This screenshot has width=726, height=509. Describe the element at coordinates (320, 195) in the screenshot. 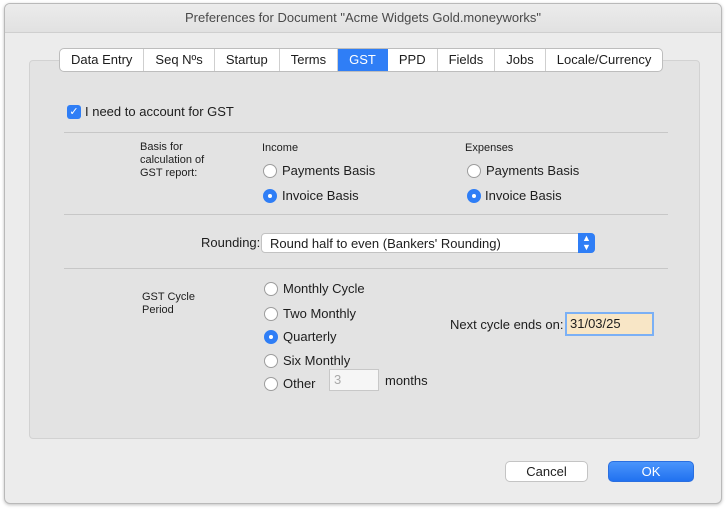

I see `income-invoice-label: Invoice Basis` at that location.